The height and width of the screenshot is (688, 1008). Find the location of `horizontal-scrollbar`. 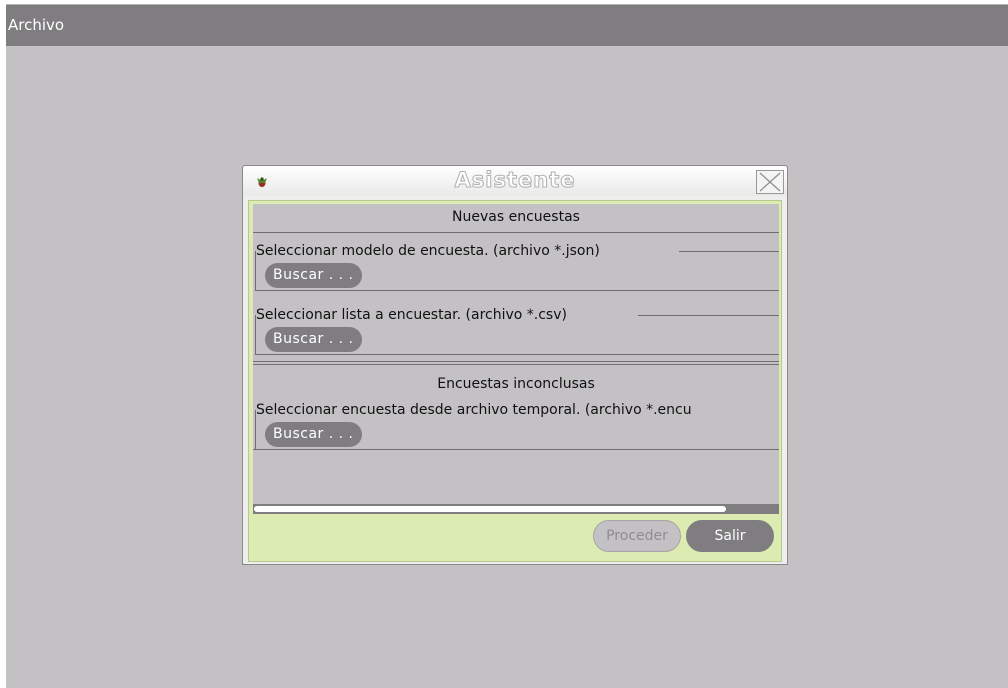

horizontal-scrollbar is located at coordinates (516, 509).